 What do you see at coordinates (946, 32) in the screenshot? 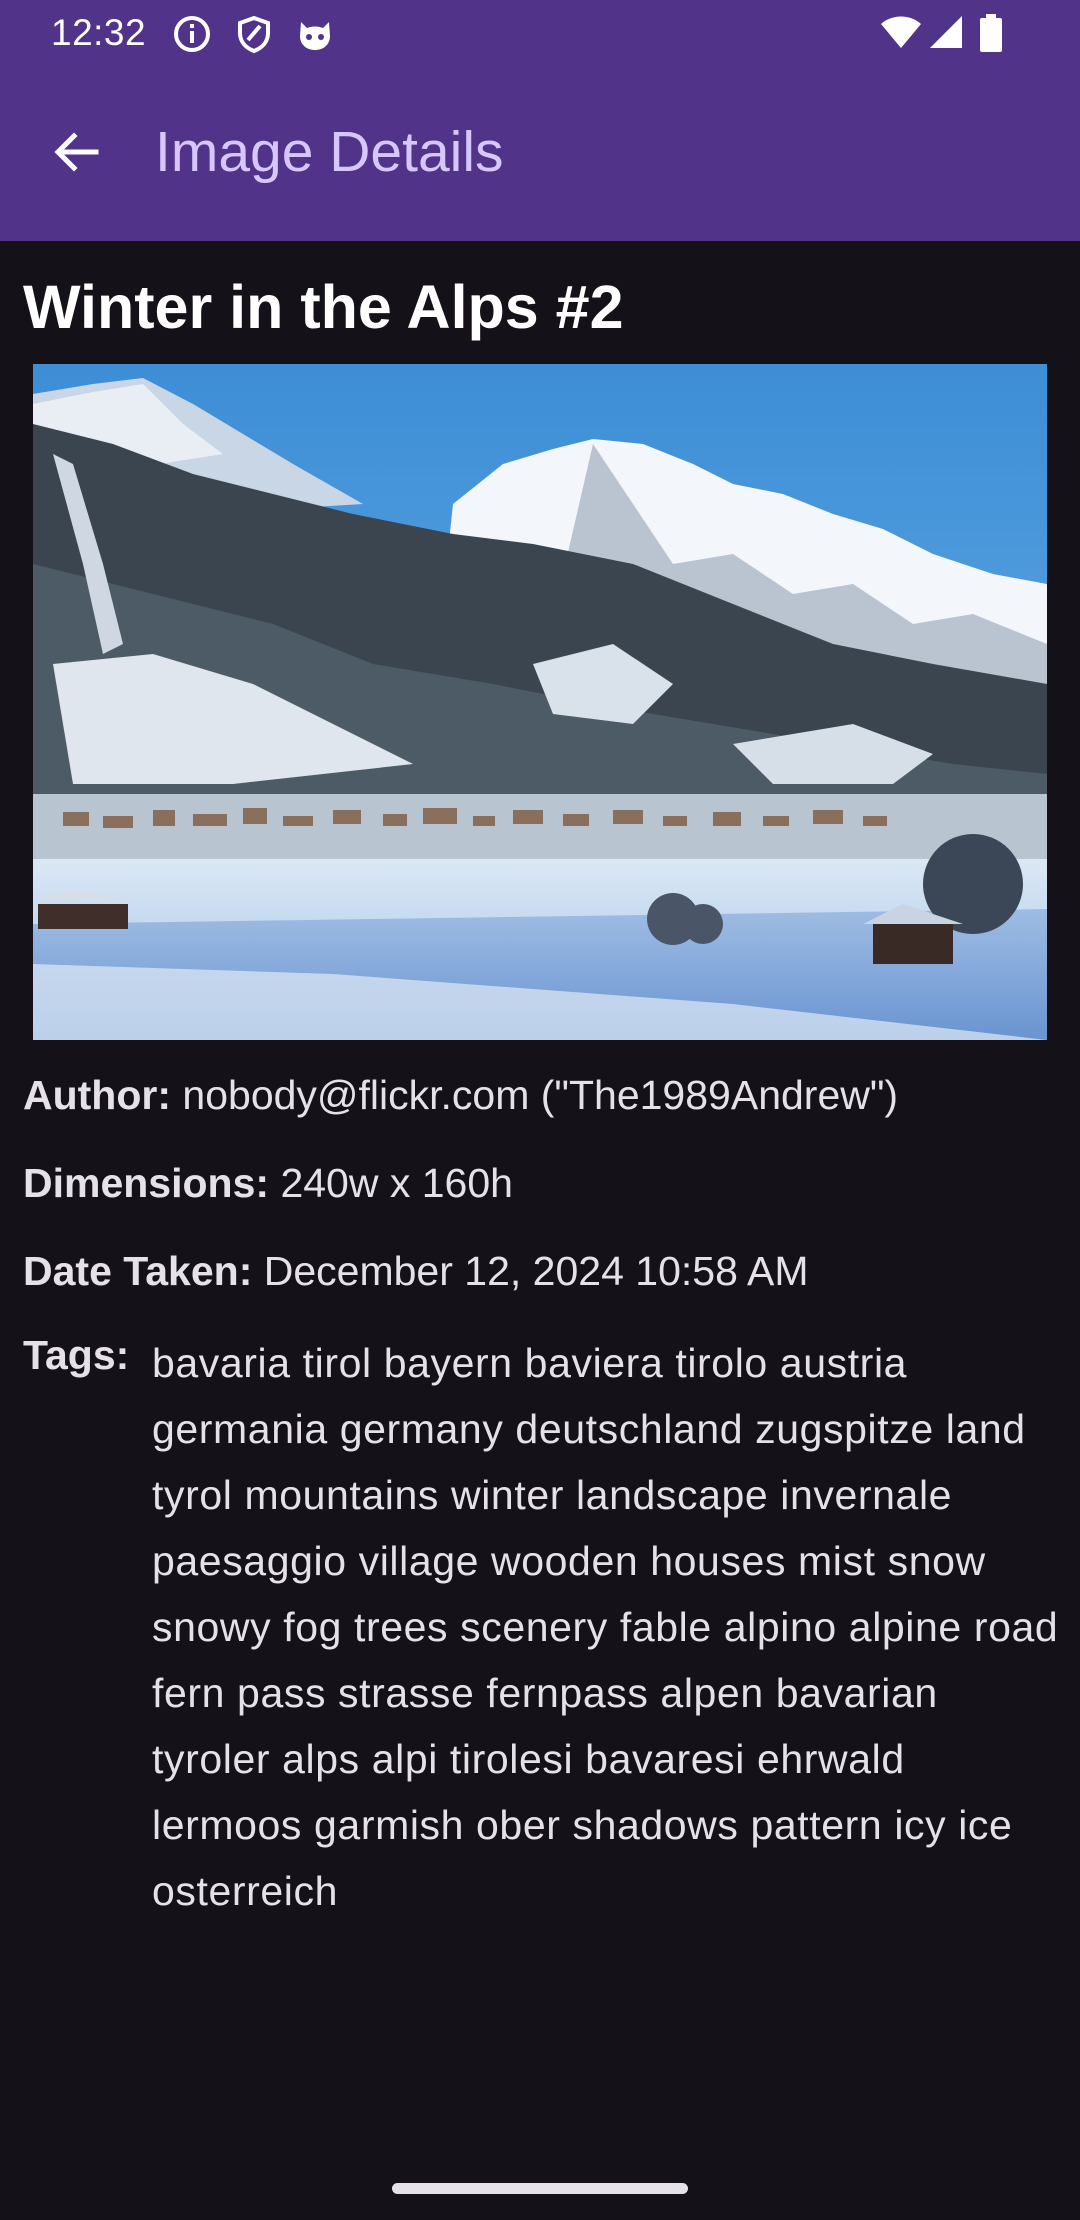
I see `signal-icon` at bounding box center [946, 32].